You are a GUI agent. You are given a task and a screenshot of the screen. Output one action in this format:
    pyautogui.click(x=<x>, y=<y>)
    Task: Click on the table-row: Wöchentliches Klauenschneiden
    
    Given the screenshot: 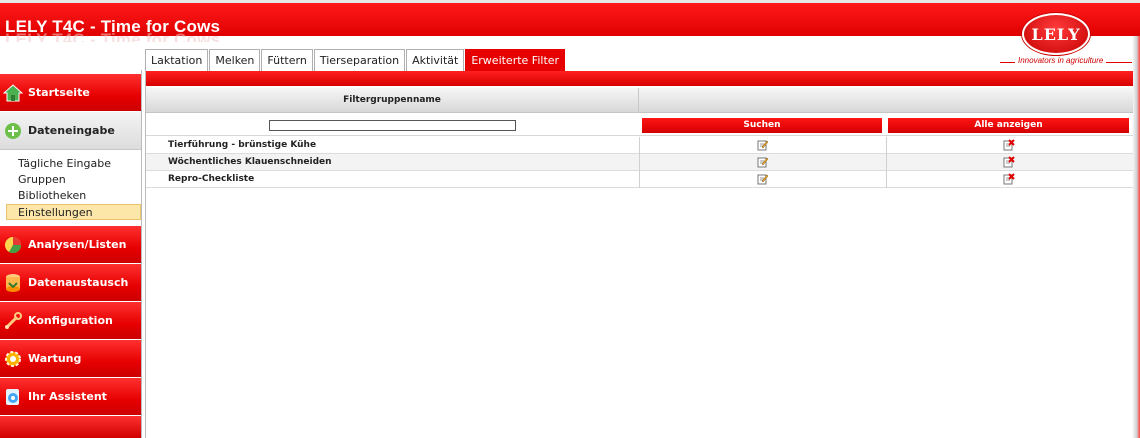 What is the action you would take?
    pyautogui.click(x=639, y=162)
    